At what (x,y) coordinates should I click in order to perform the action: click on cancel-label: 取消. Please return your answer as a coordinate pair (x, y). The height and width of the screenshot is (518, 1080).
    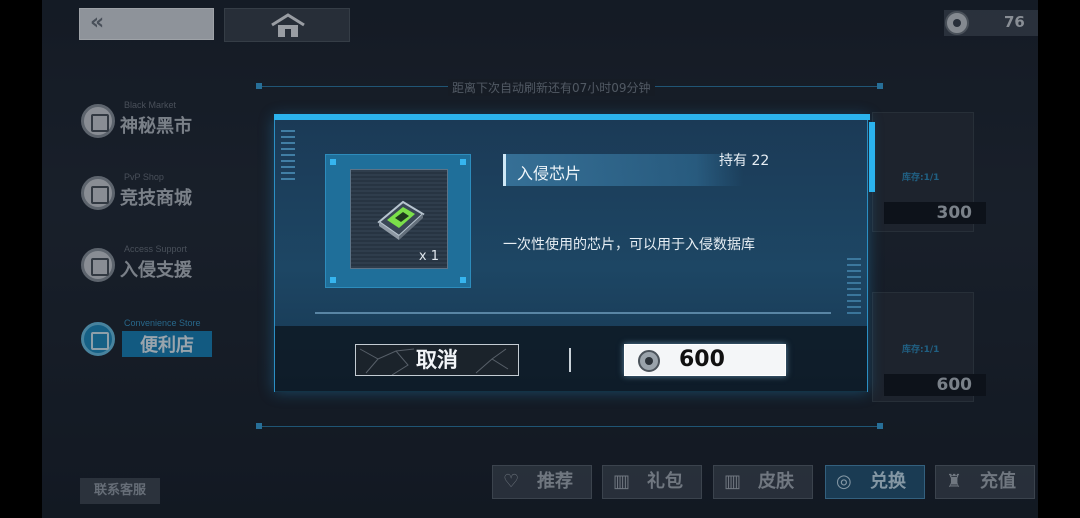
    Looking at the image, I should click on (437, 360).